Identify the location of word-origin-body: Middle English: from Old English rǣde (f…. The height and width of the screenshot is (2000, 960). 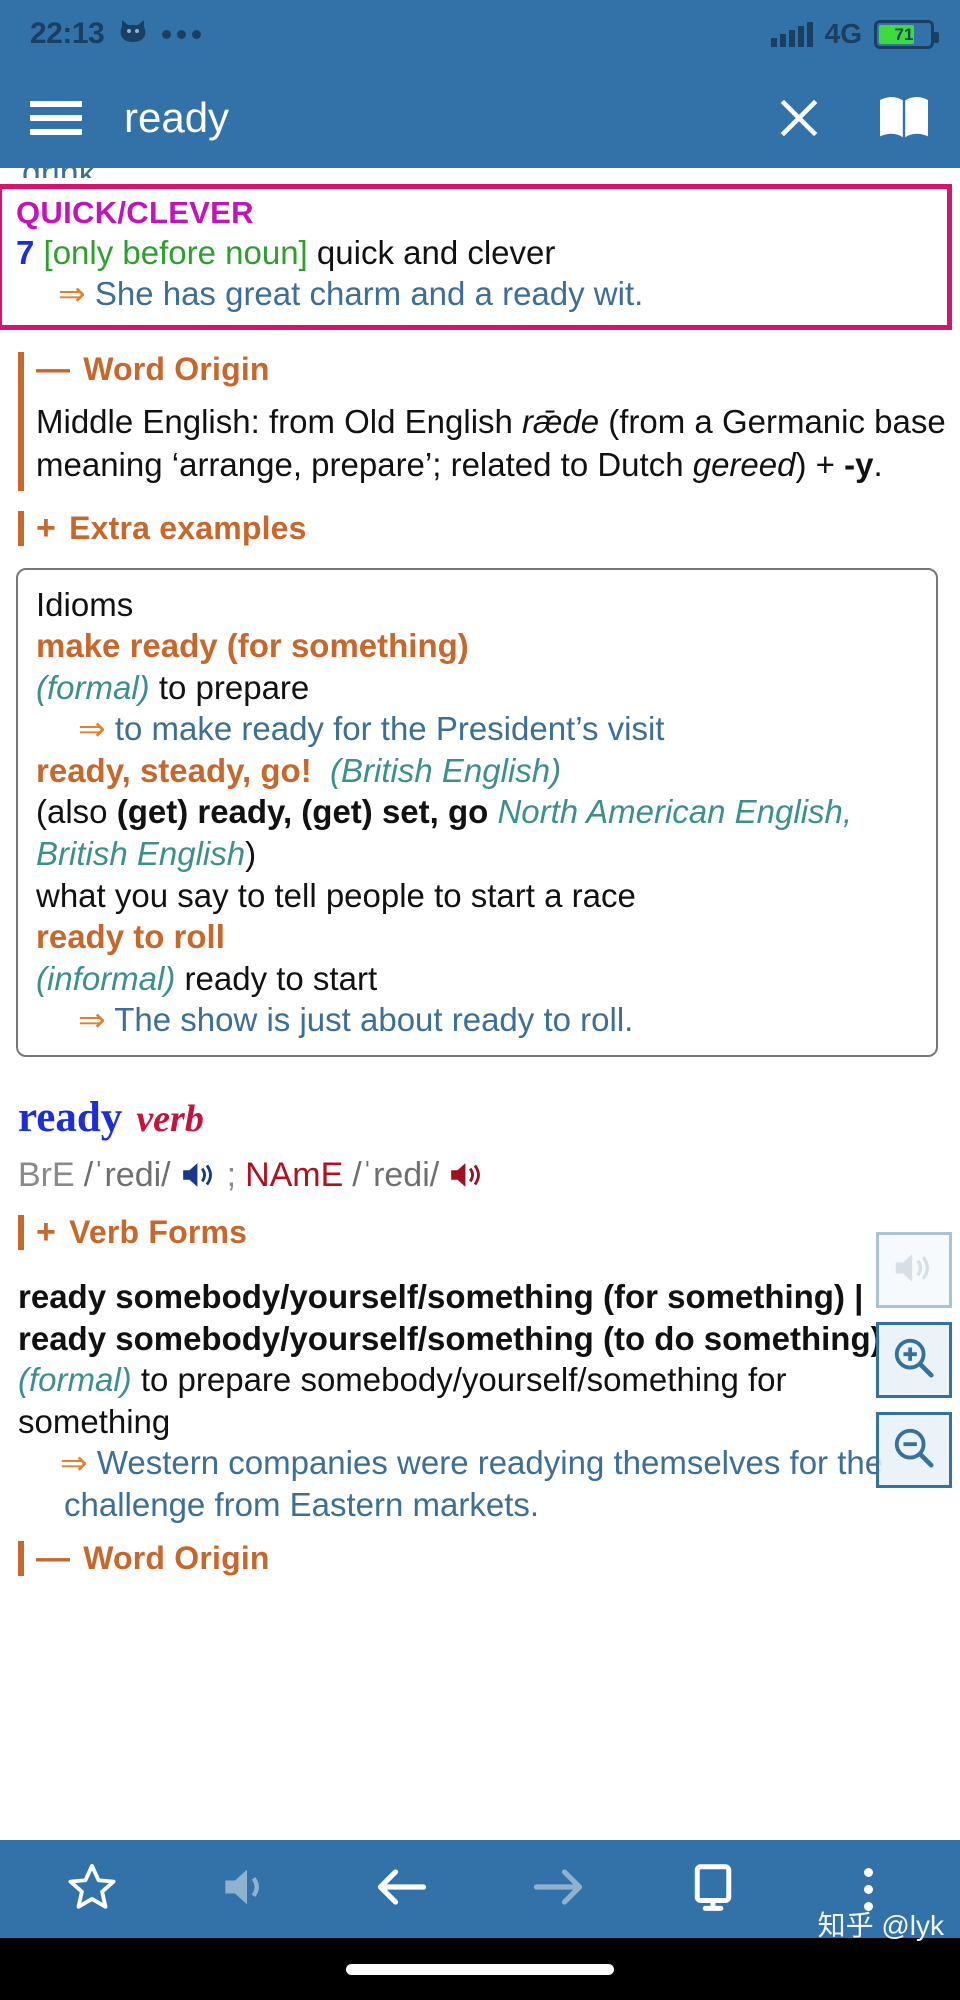
(498, 441).